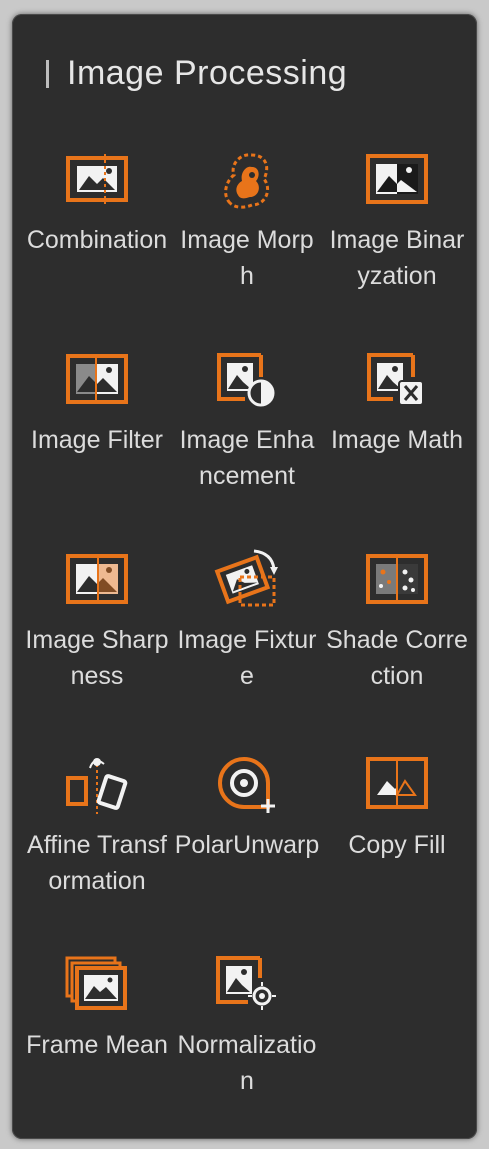 This screenshot has height=1149, width=489. I want to click on tool-label: Frame Mean, so click(97, 1045).